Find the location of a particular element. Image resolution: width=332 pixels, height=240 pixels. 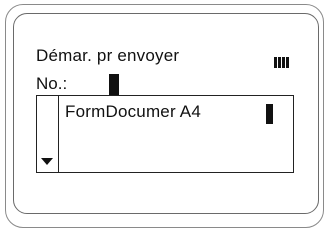

number-label: No.: is located at coordinates (52, 83).